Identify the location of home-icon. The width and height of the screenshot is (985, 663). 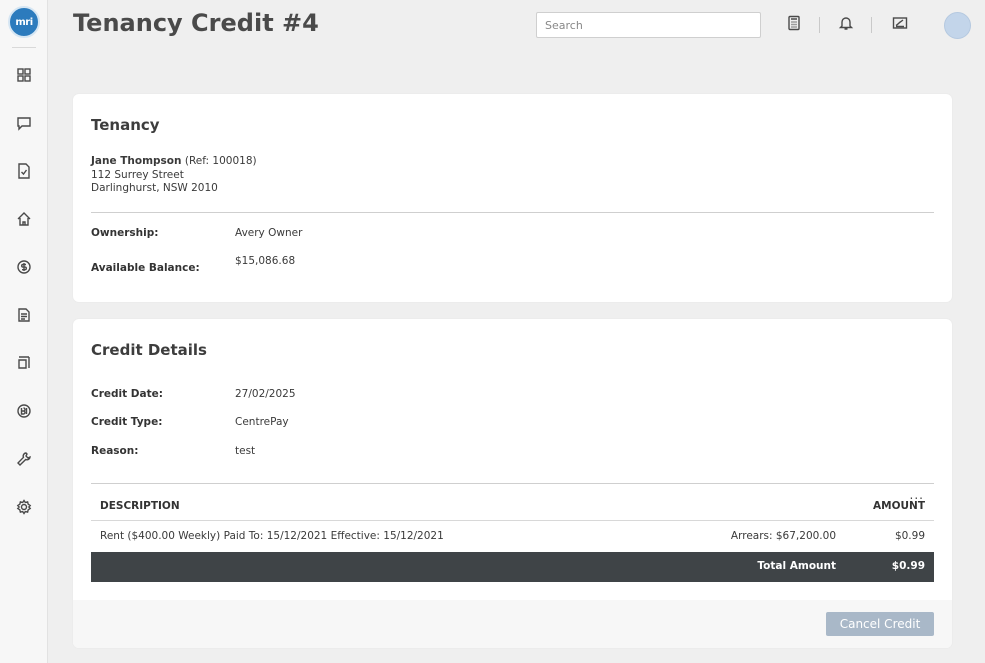
(24, 219).